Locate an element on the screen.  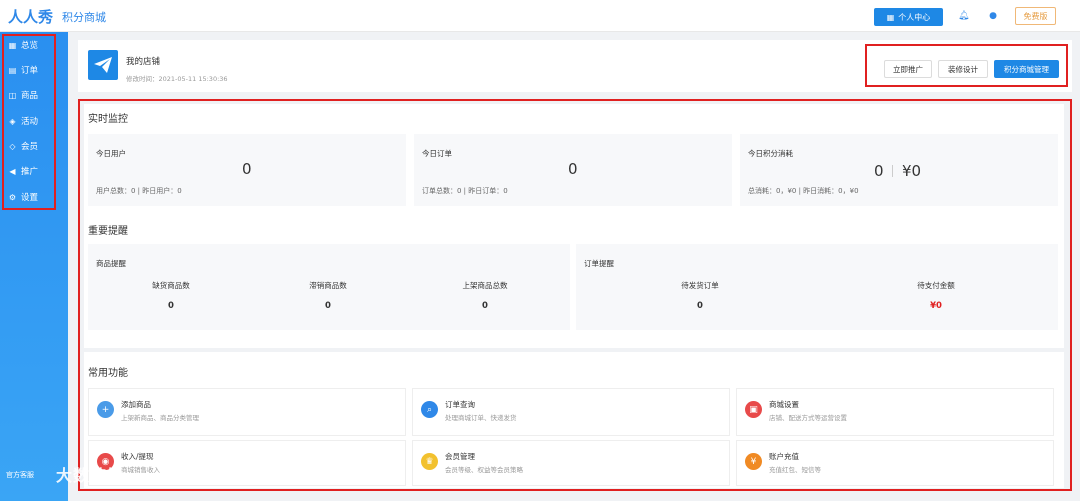
sidebar-item-label: 活动 is located at coordinates (30, 122).